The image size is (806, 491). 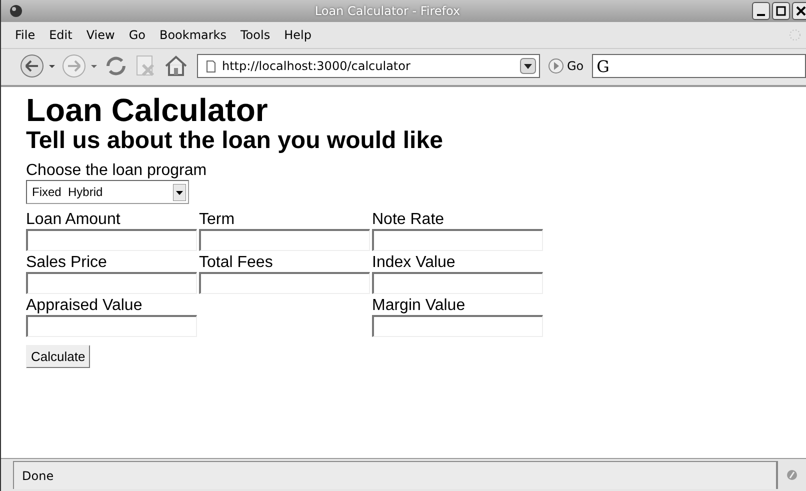 I want to click on menu-item: Bookmarks, so click(x=193, y=35).